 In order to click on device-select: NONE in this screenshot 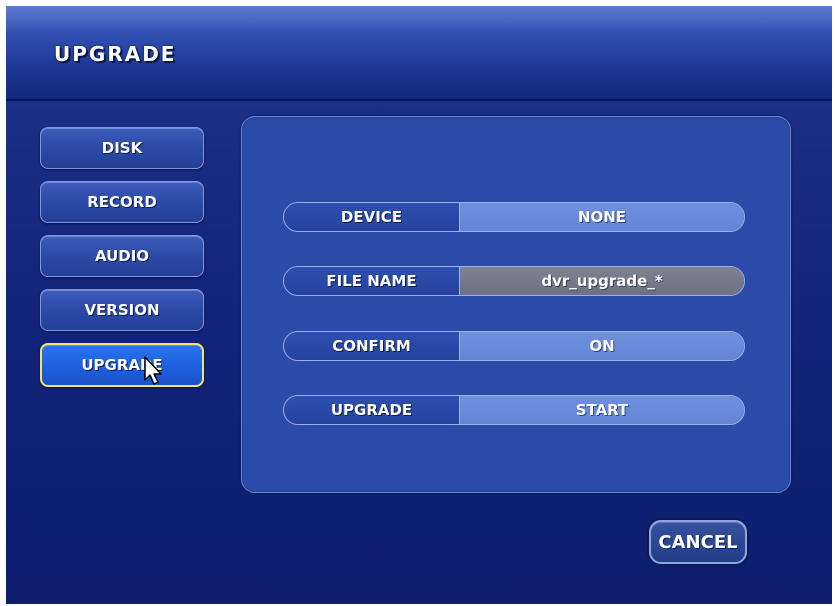, I will do `click(602, 217)`.